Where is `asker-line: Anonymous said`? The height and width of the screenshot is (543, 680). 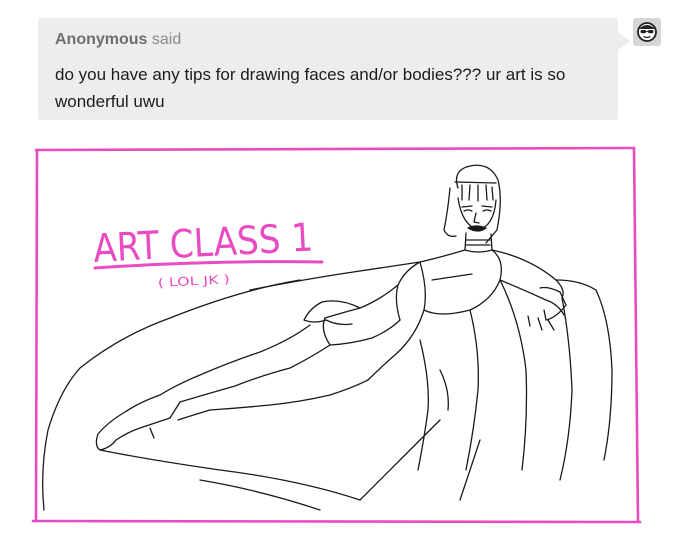 asker-line: Anonymous said is located at coordinates (327, 40).